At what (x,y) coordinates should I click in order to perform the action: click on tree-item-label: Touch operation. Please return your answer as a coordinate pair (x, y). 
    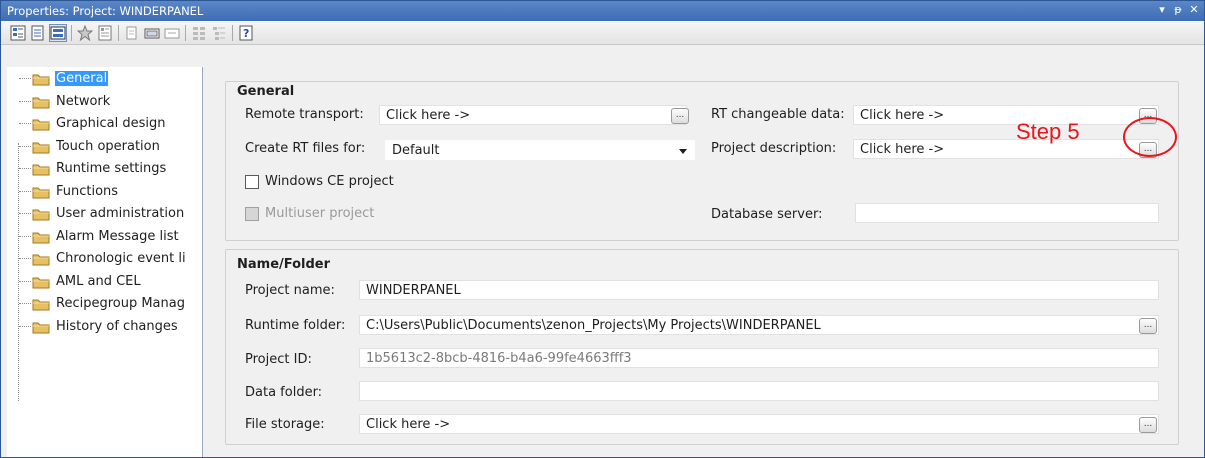
    Looking at the image, I should click on (108, 146).